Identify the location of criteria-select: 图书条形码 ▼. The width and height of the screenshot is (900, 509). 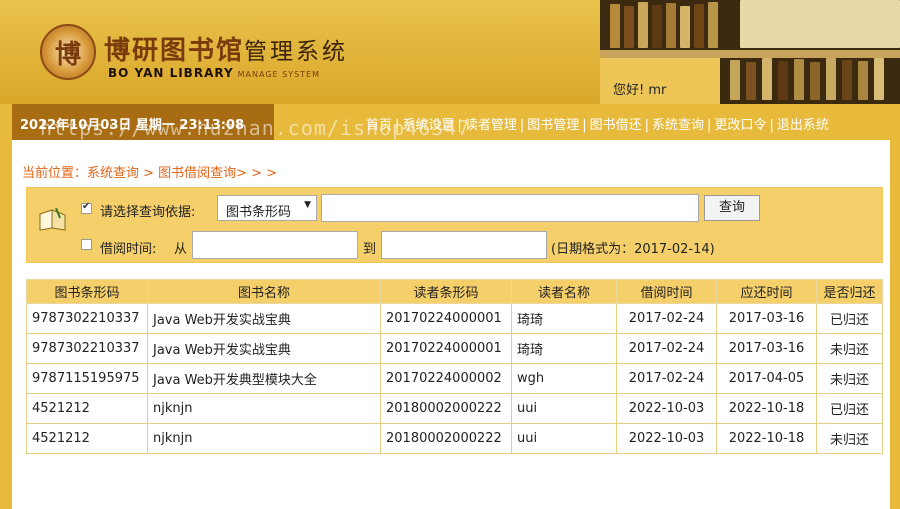
(267, 208).